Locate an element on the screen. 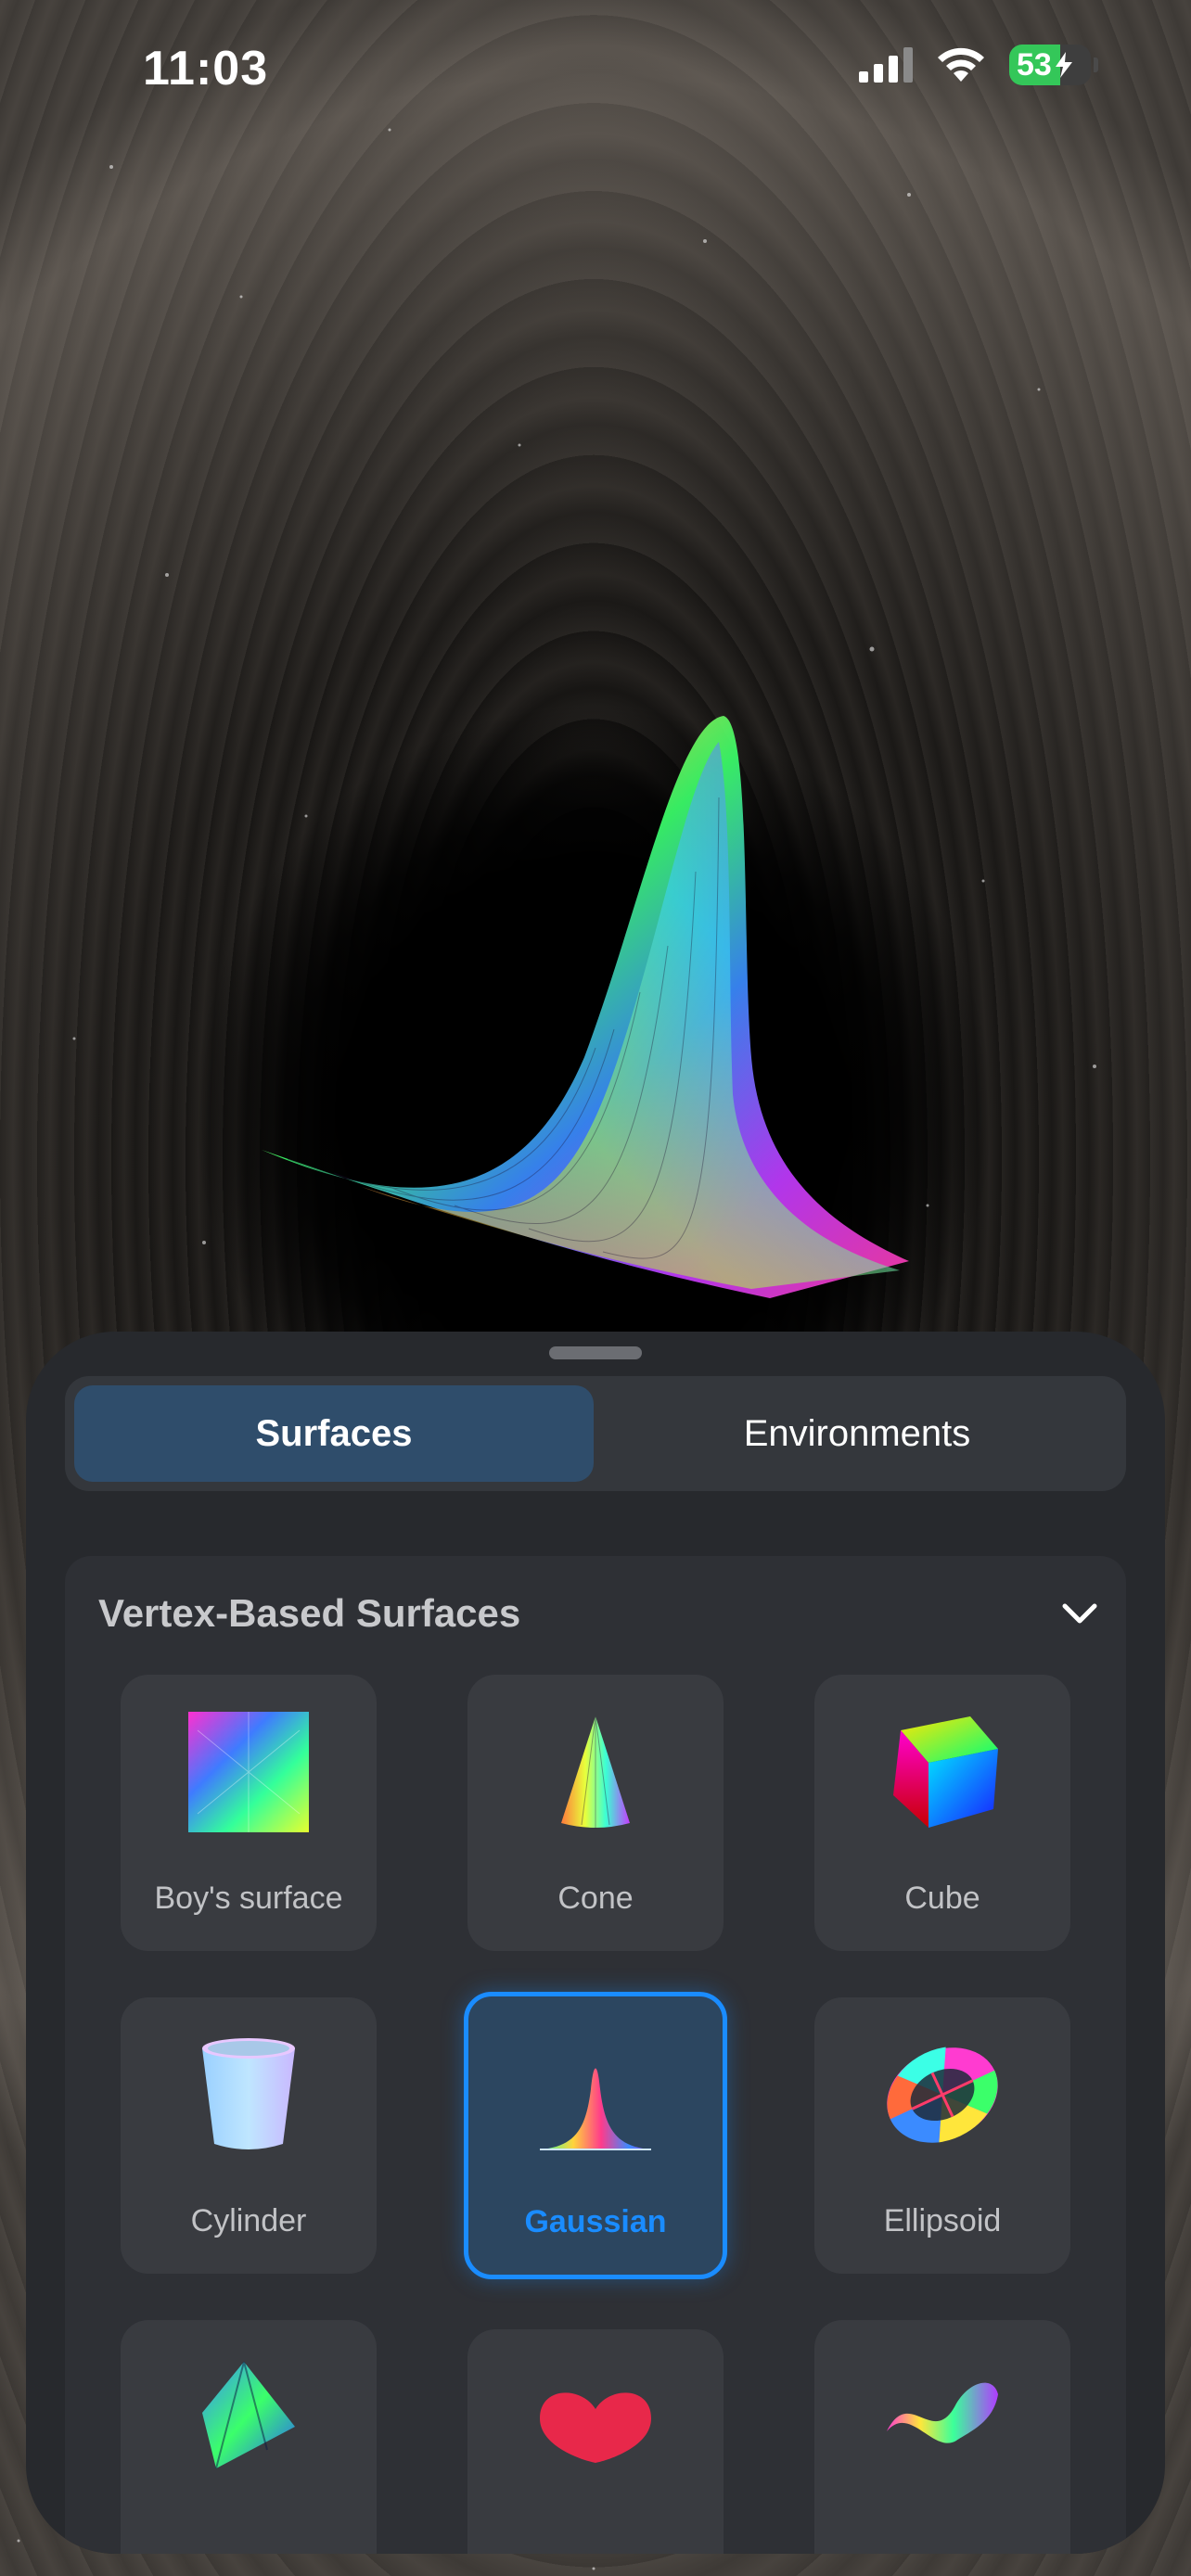 The height and width of the screenshot is (2576, 1191). gaussian-thumbnail-icon is located at coordinates (595, 2109).